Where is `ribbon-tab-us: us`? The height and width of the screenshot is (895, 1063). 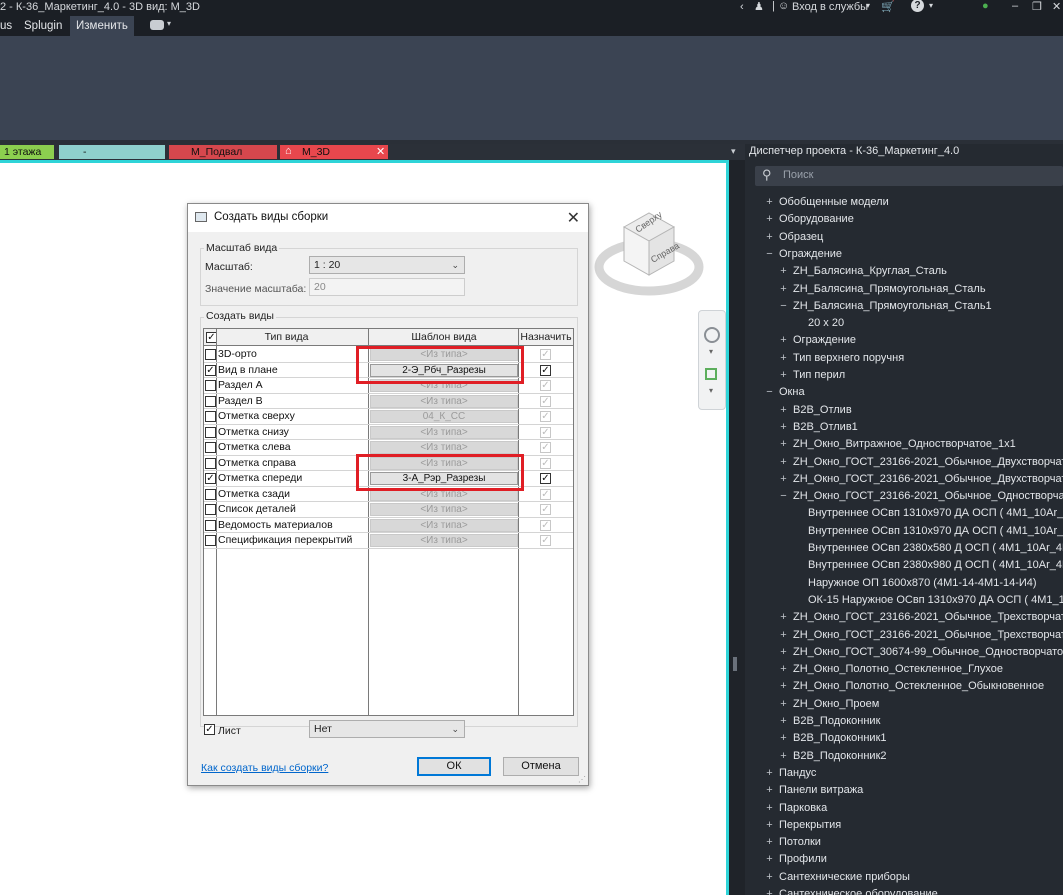 ribbon-tab-us: us is located at coordinates (9, 26).